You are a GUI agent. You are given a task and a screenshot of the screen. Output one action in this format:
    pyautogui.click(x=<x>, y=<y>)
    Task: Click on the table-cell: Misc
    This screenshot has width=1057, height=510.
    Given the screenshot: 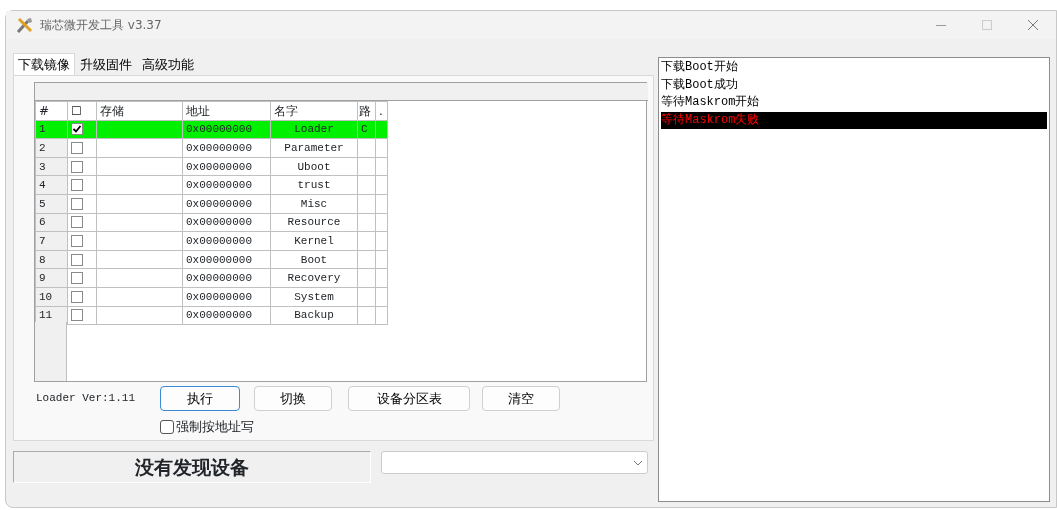 What is the action you would take?
    pyautogui.click(x=314, y=204)
    